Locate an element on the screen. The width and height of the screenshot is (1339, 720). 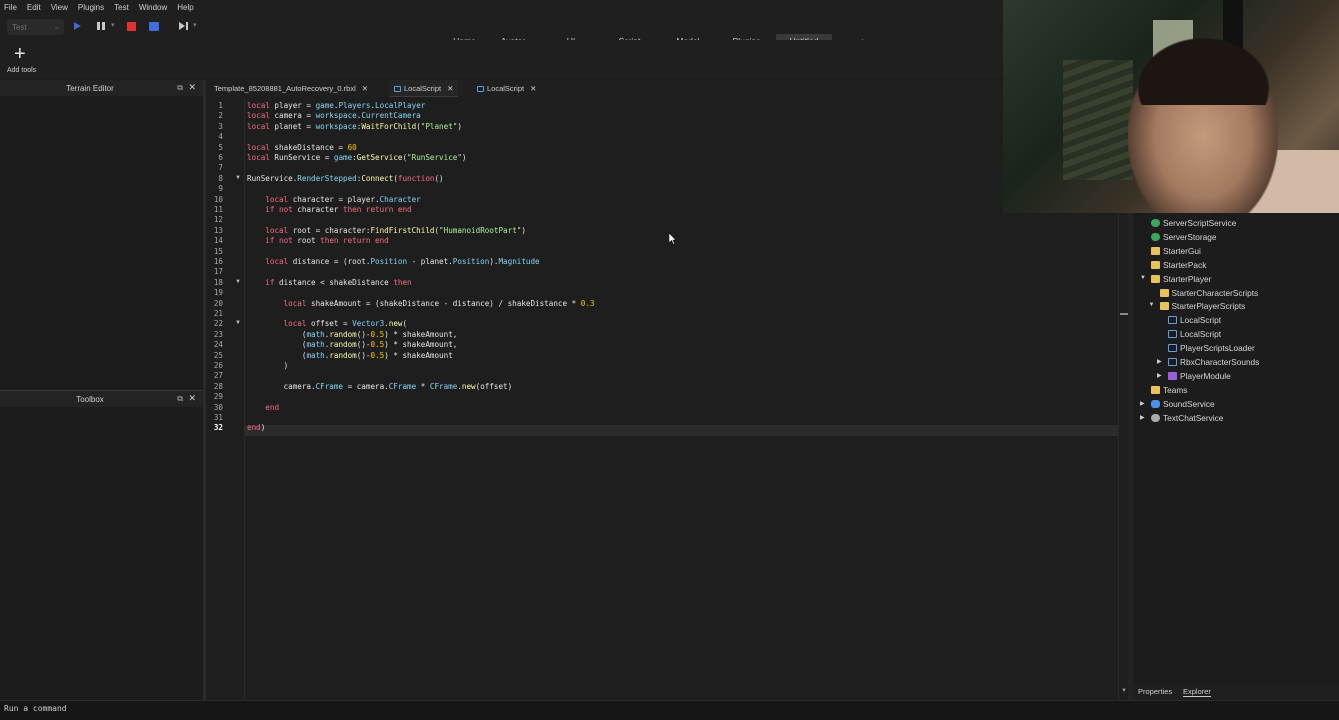
explorer-item: PlayerModule is located at coordinates (1205, 376).